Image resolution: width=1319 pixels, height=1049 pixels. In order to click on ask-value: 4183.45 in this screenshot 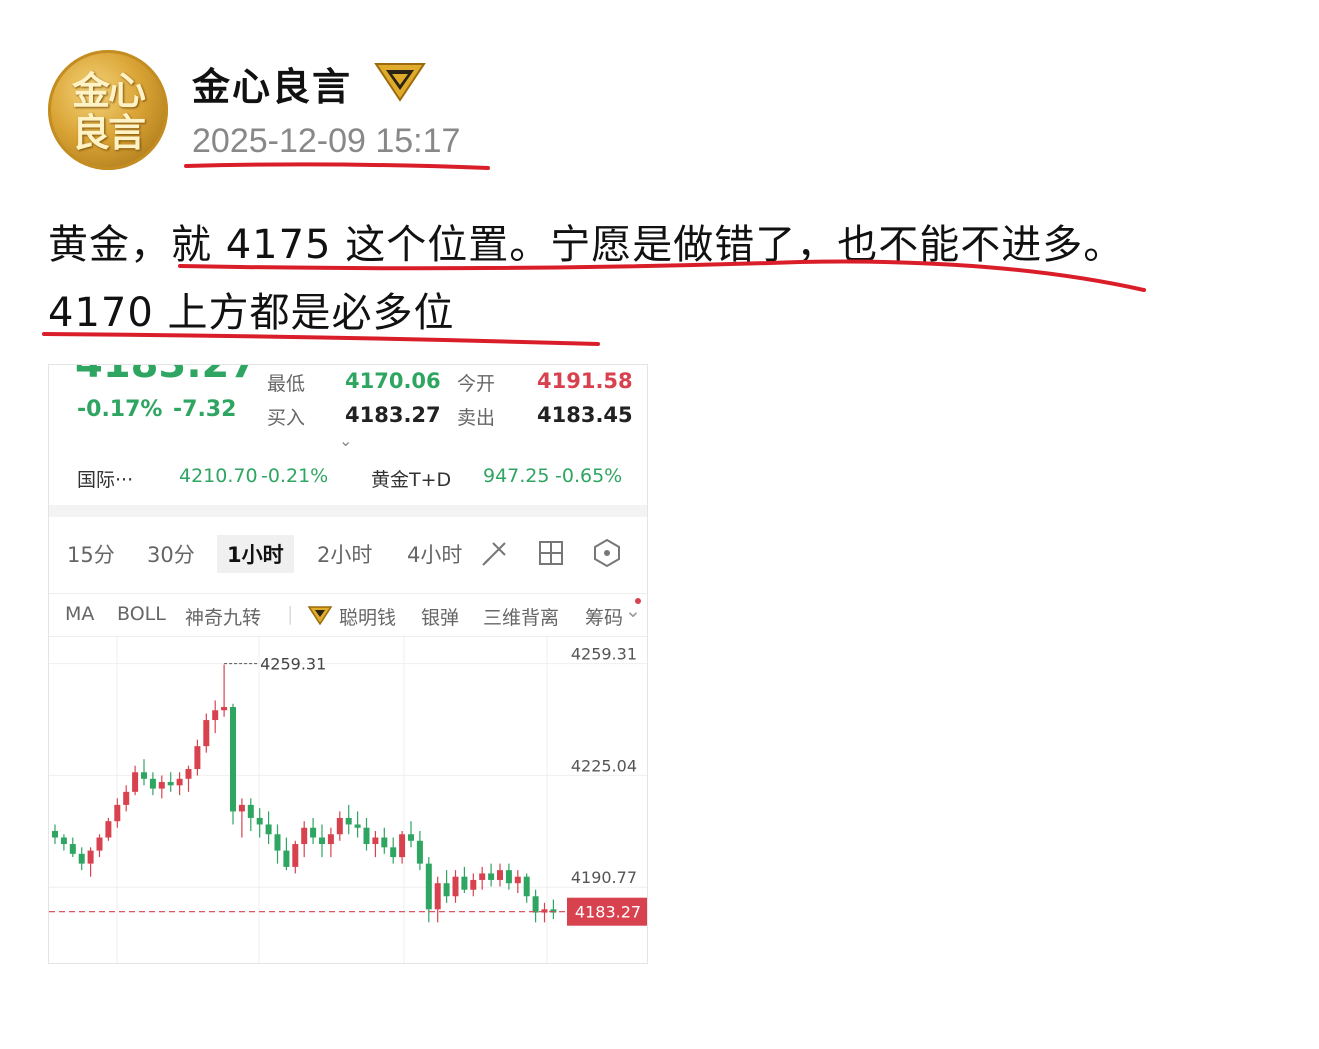, I will do `click(585, 415)`.